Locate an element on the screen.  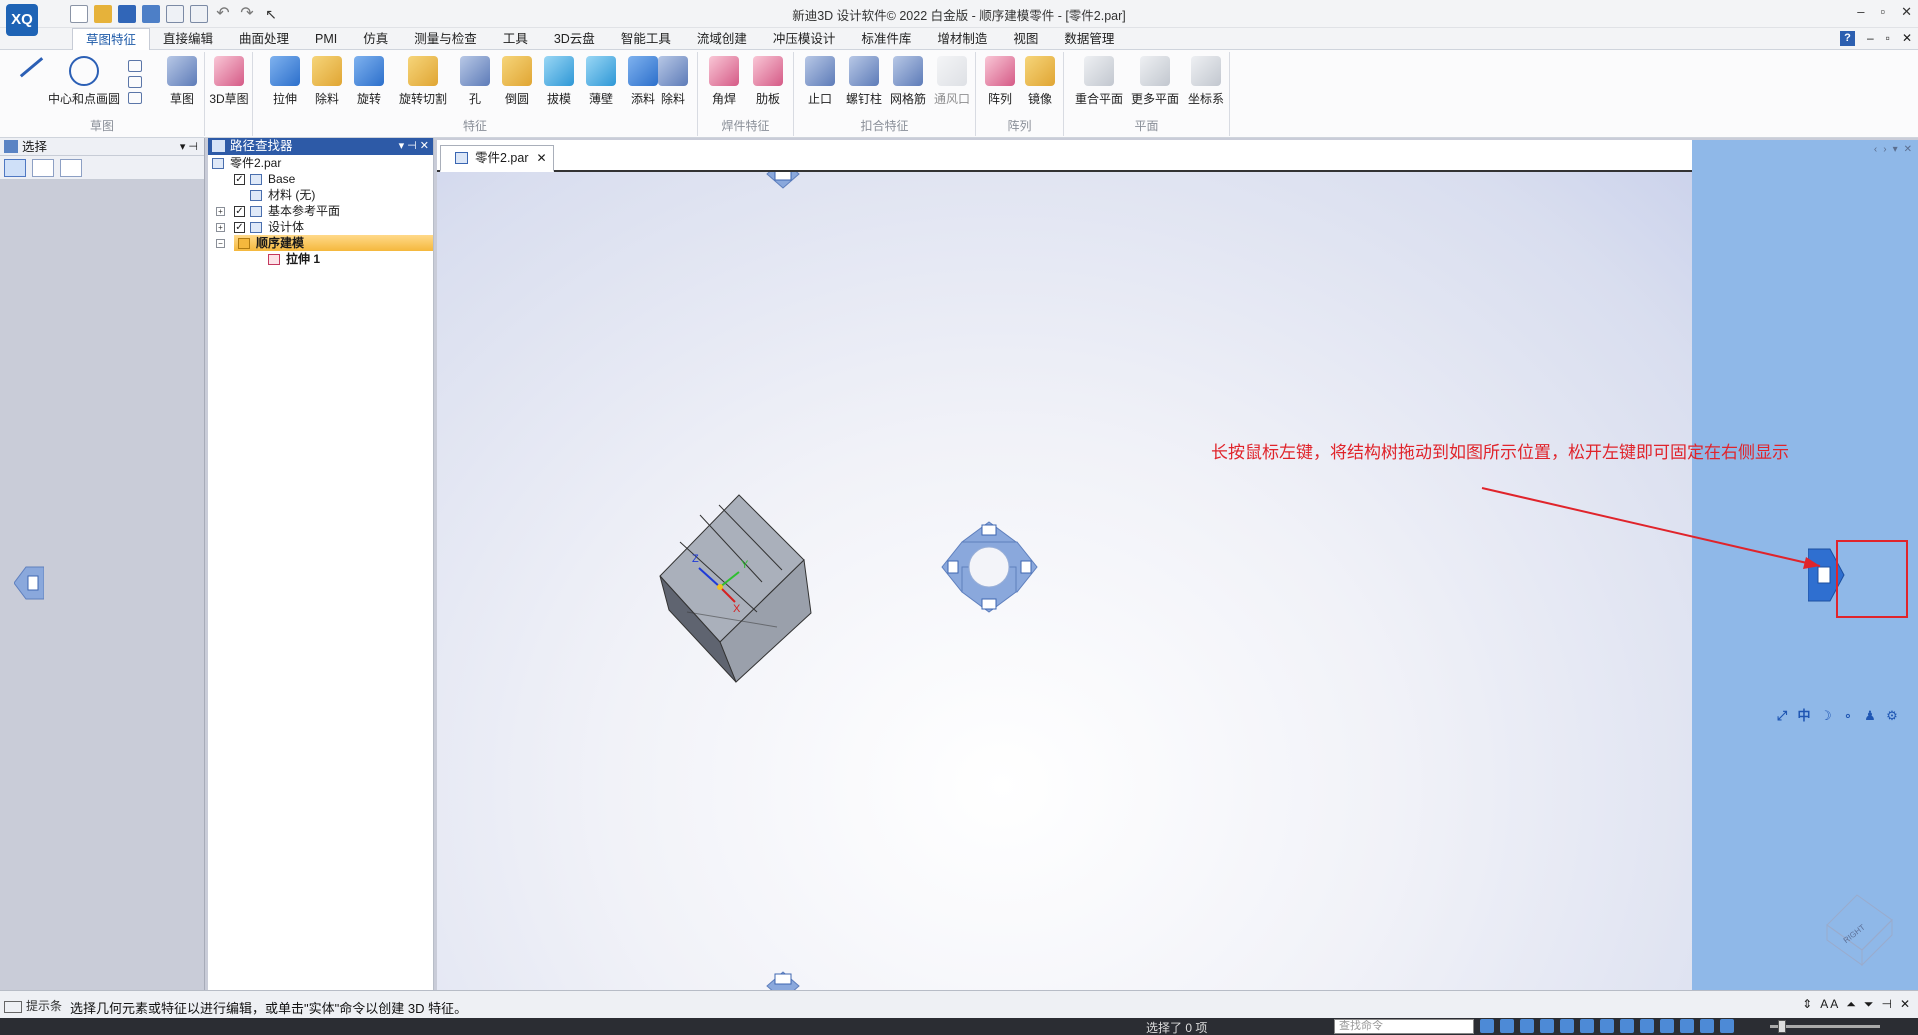
center-view-icon: 中 is located at coordinates (1804, 716).